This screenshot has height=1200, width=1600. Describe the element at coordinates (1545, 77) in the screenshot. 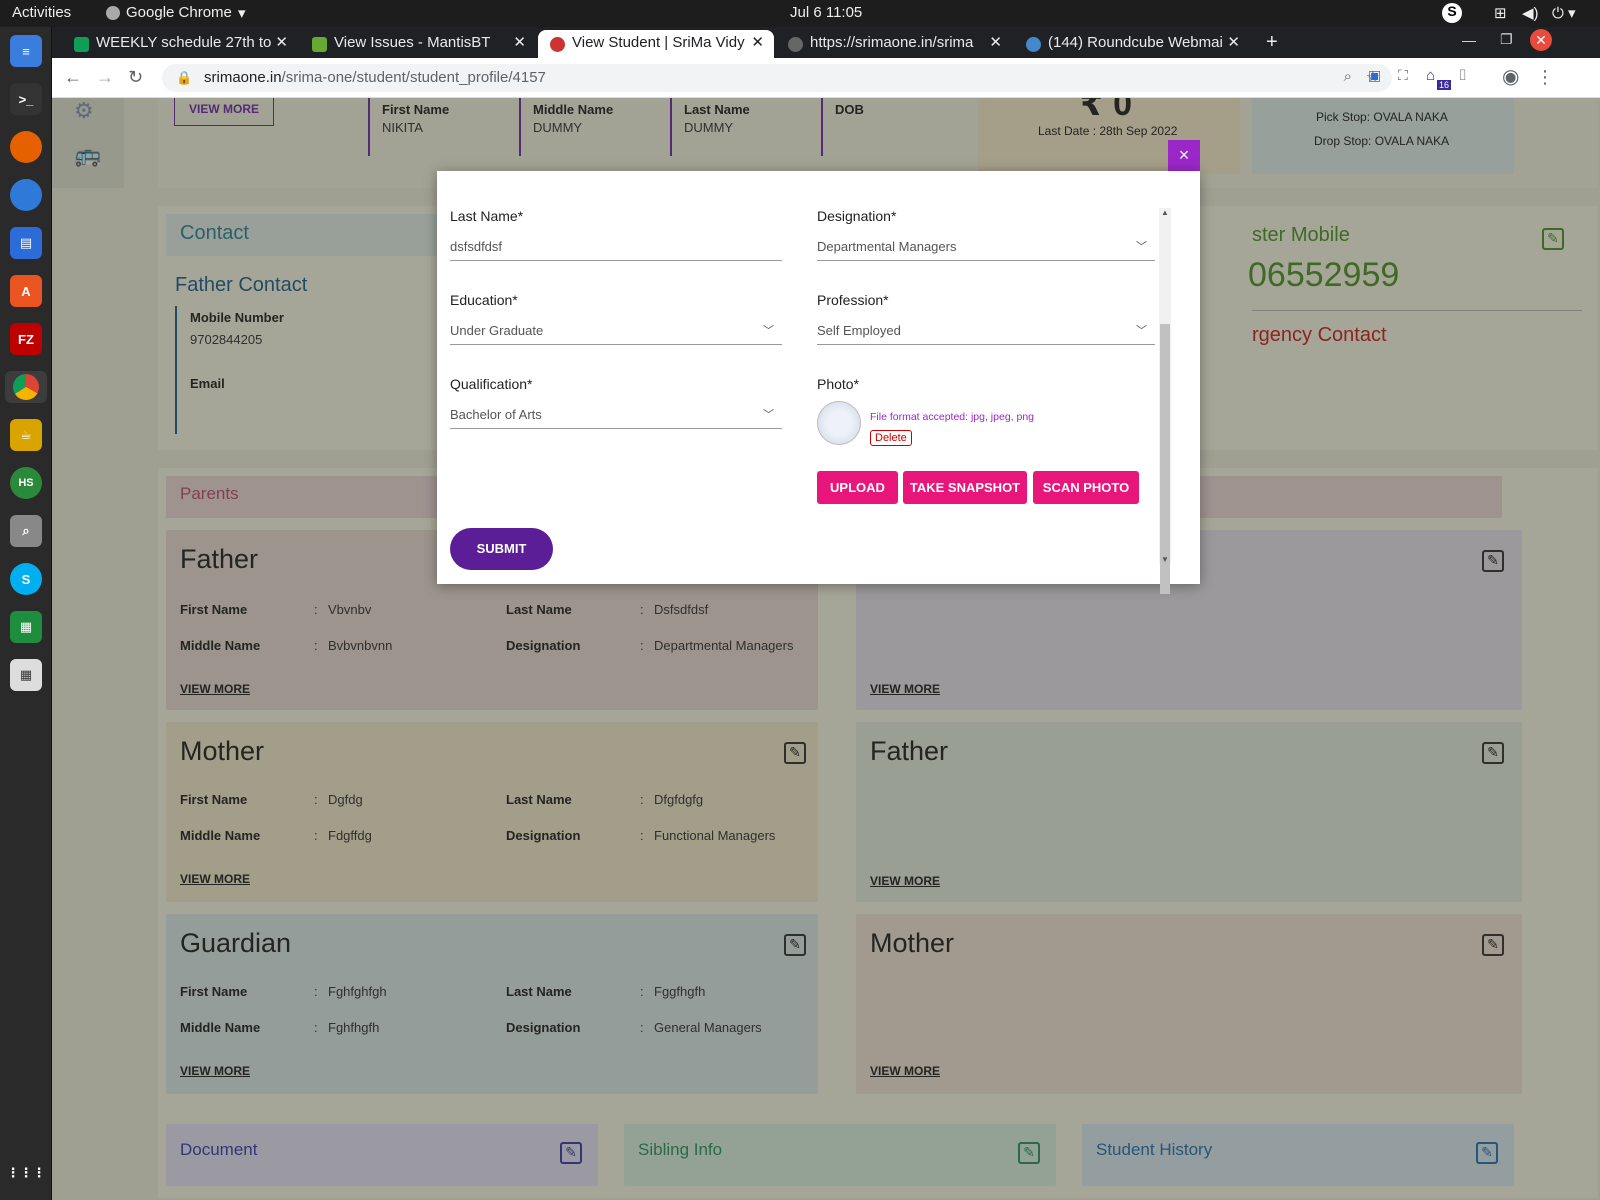

I see `menu-kebab-icon: ⋮` at that location.